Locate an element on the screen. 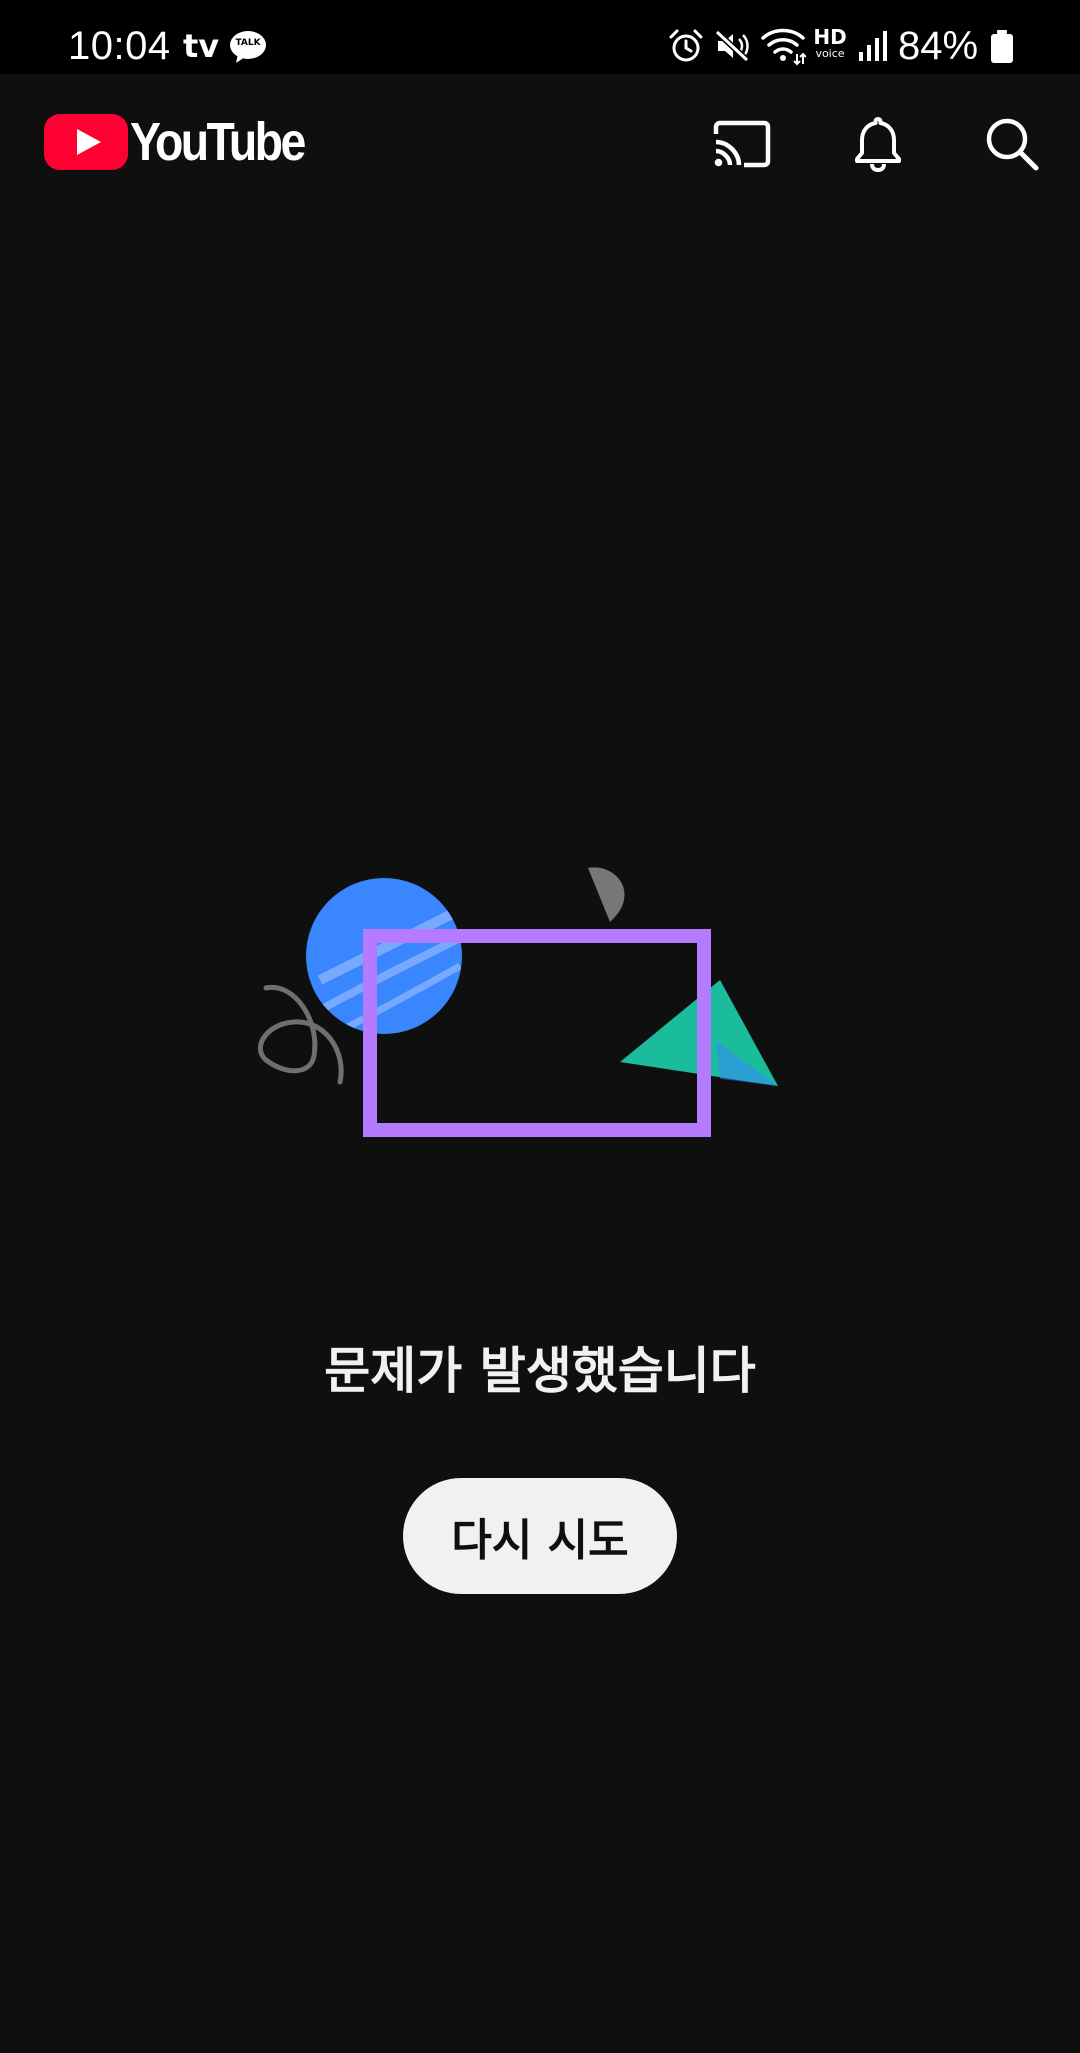 The height and width of the screenshot is (2053, 1080). cast-button is located at coordinates (742, 144).